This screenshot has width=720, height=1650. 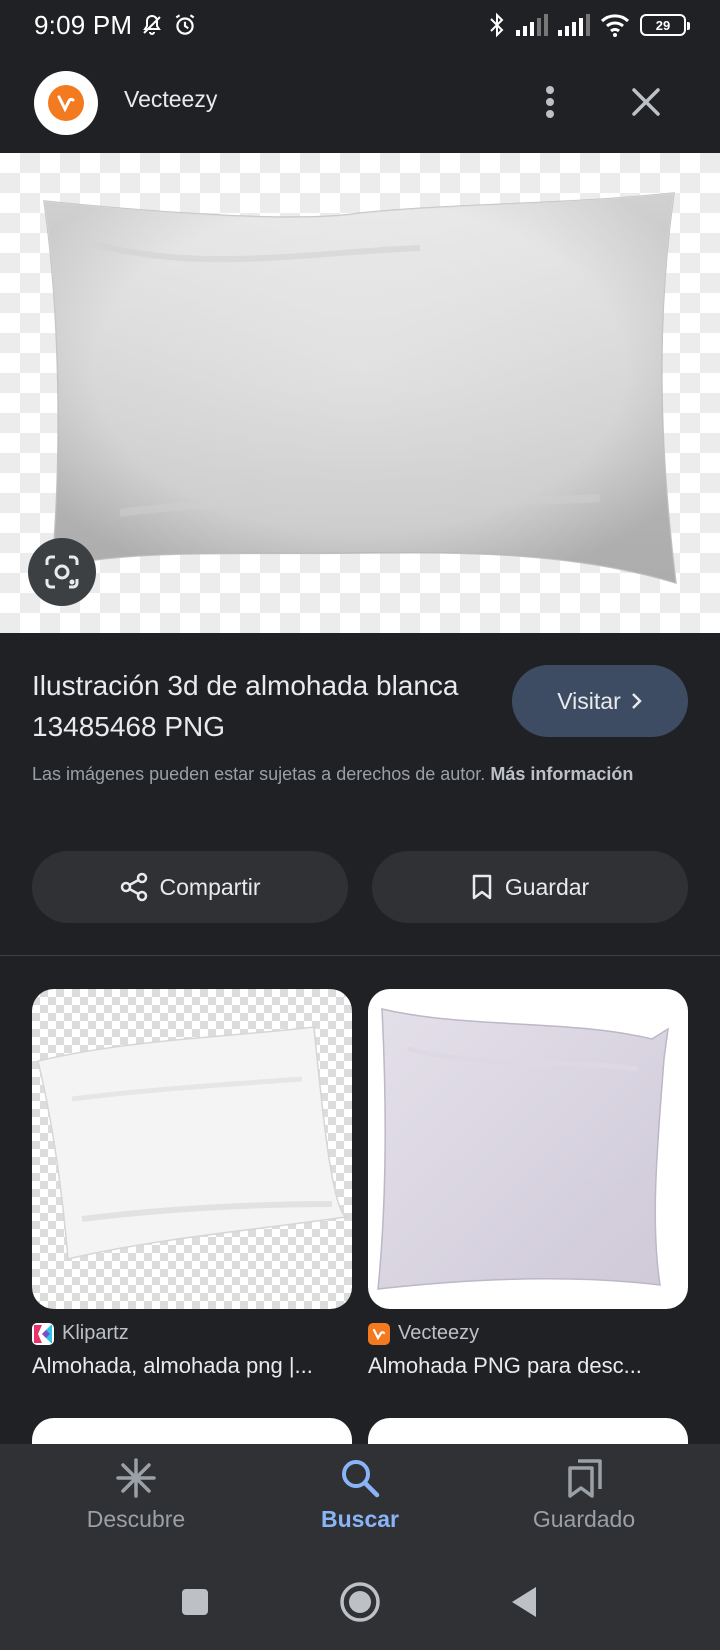 I want to click on close-icon, so click(x=646, y=102).